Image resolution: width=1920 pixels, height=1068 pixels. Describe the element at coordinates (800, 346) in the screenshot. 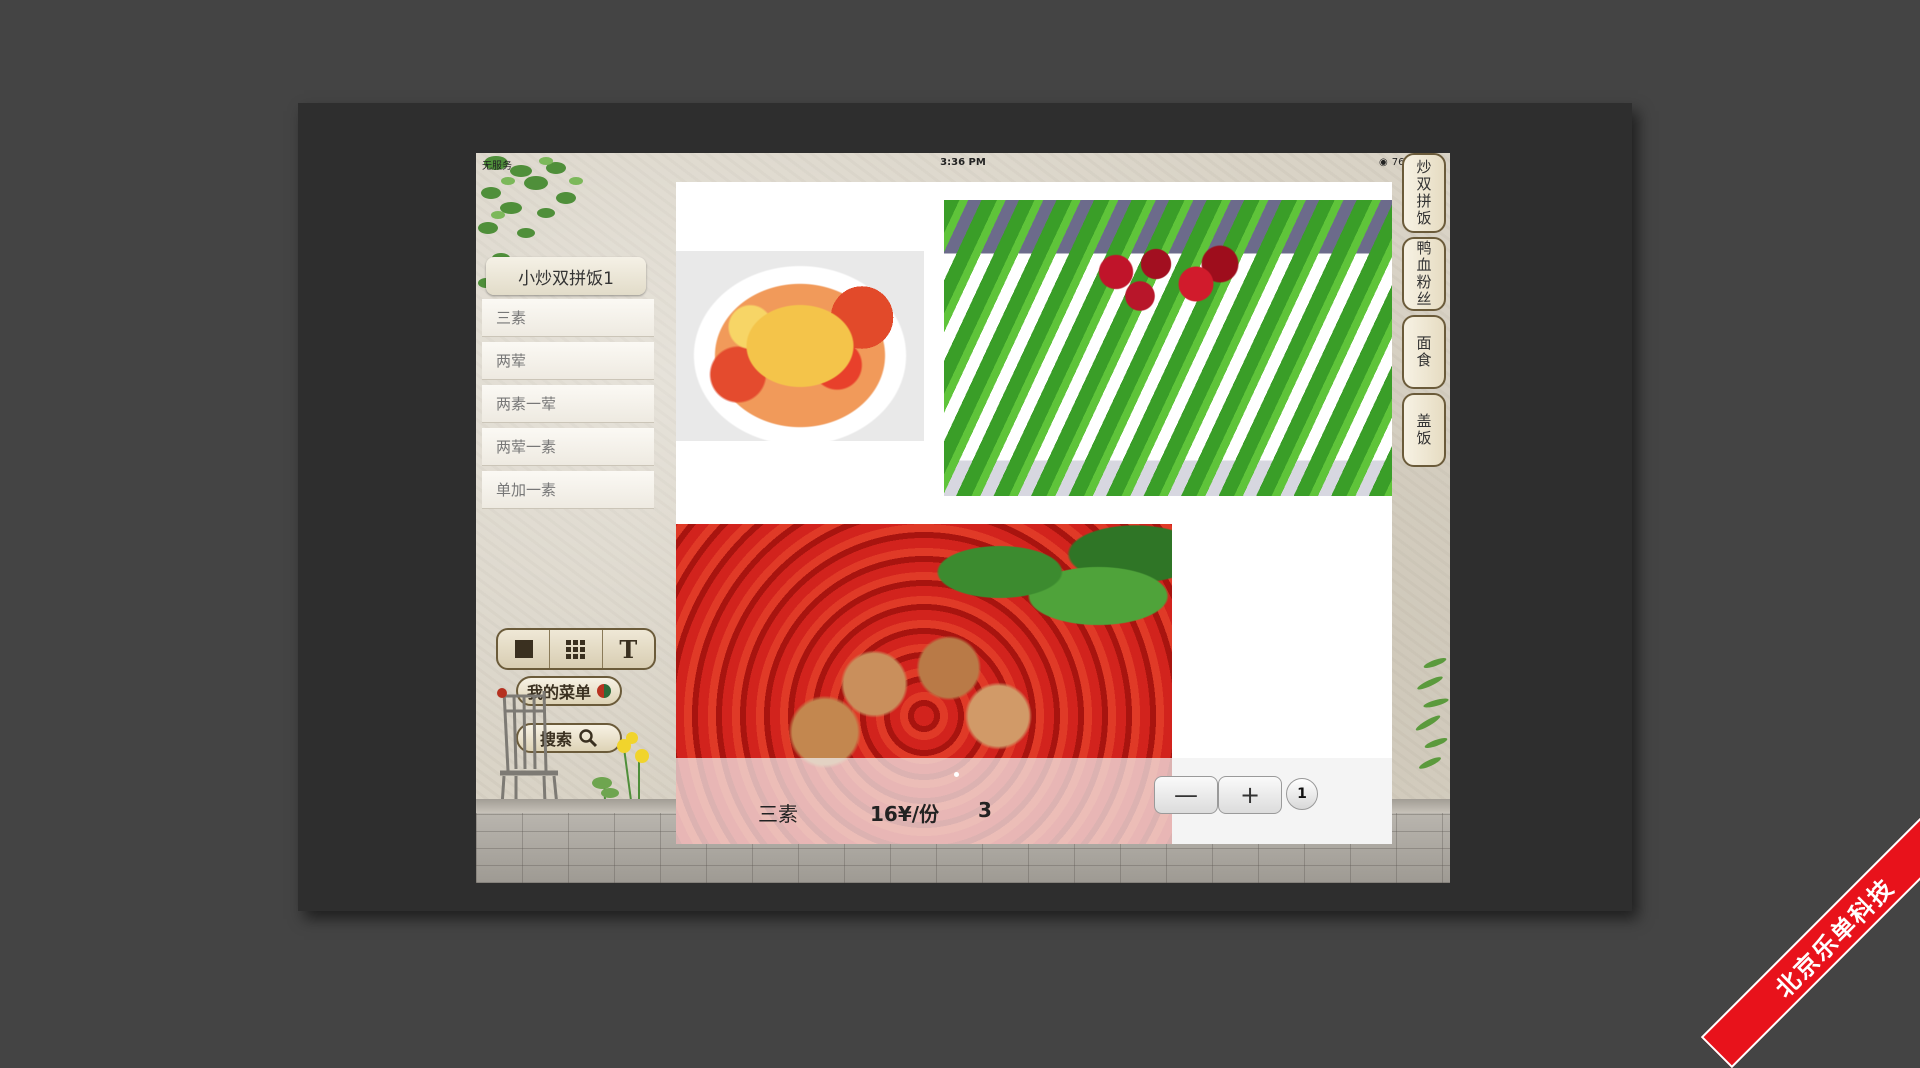

I see `dish-photo-tomato-egg` at that location.